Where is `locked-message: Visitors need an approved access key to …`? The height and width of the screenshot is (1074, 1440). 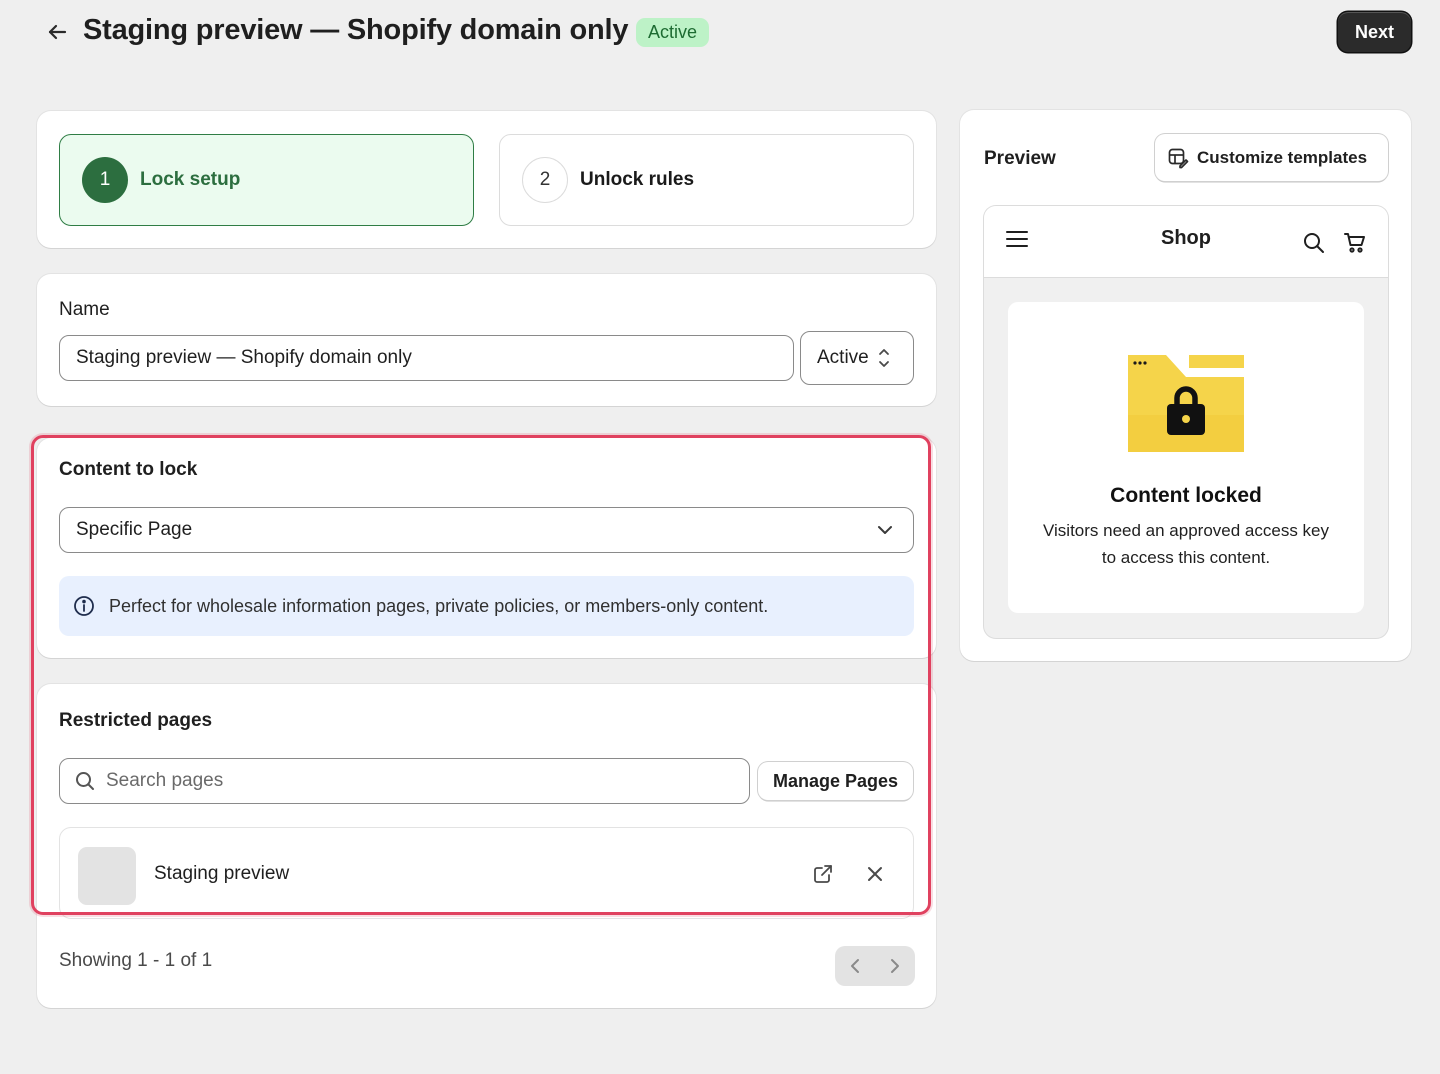
locked-message: Visitors need an approved access key to … is located at coordinates (1186, 544).